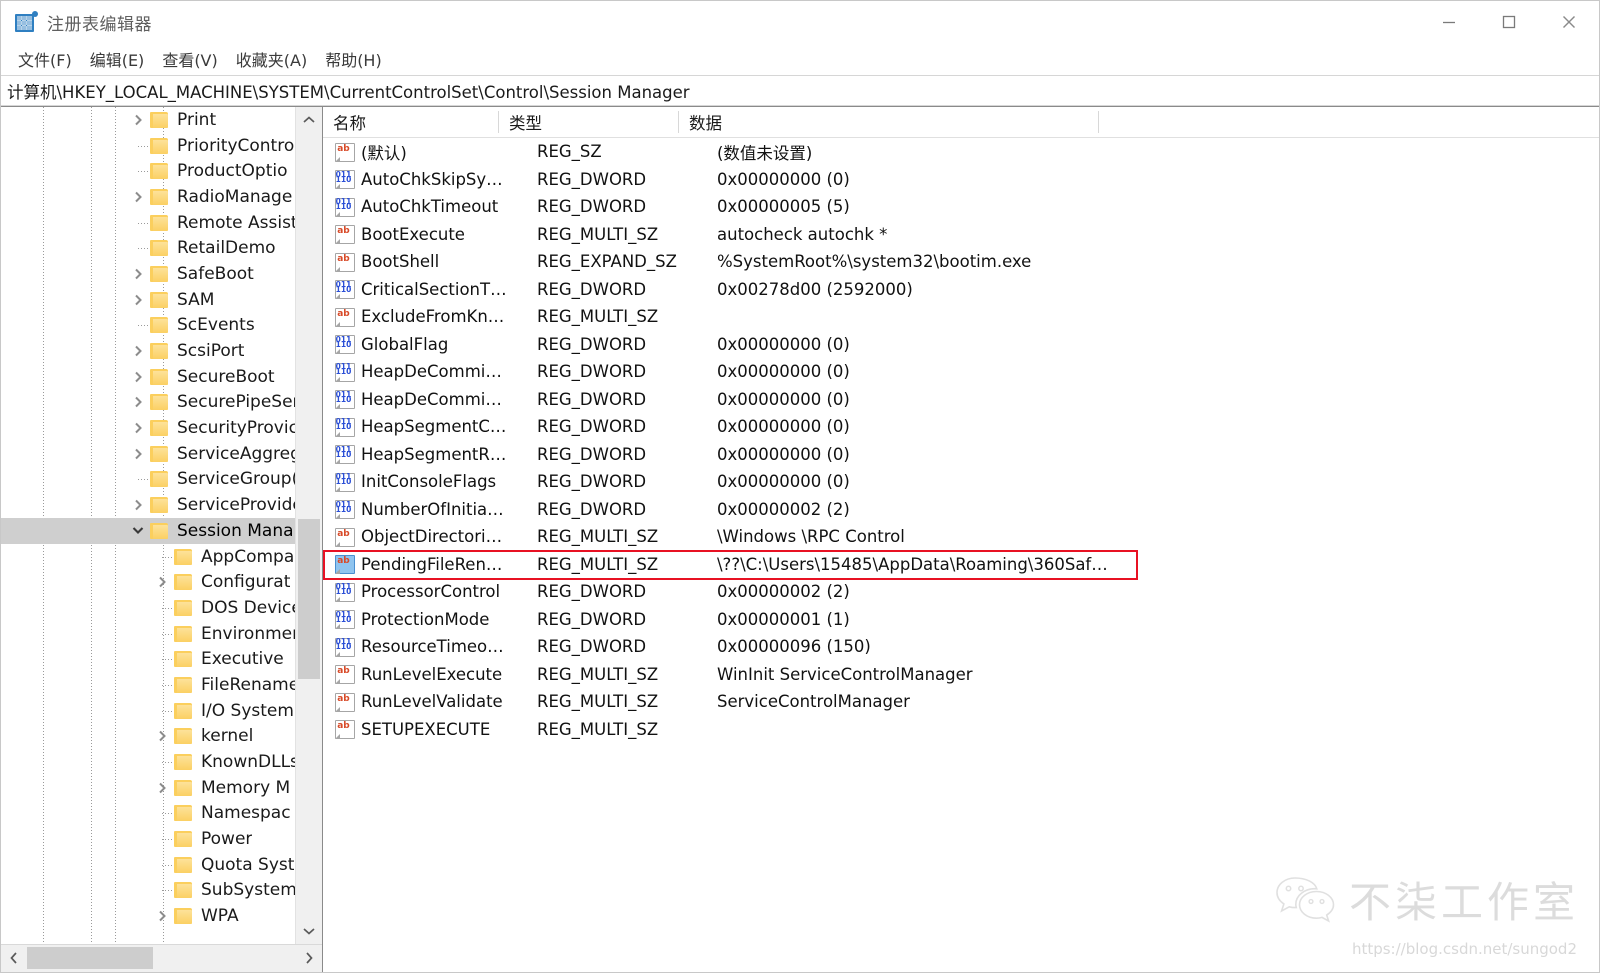 The width and height of the screenshot is (1600, 973). What do you see at coordinates (161, 839) in the screenshot?
I see `tree-node: Power` at bounding box center [161, 839].